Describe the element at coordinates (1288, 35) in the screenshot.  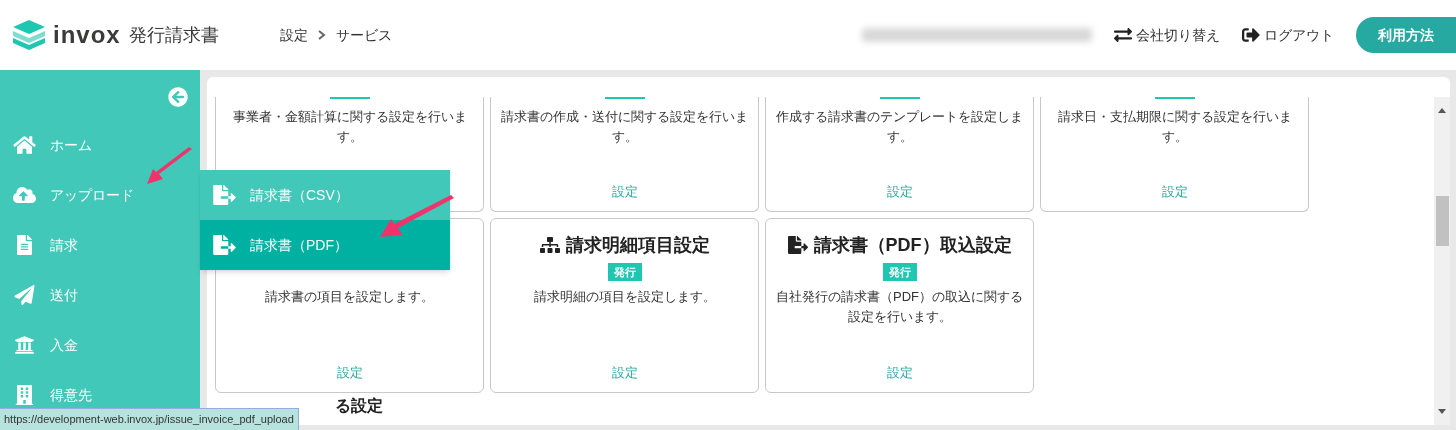
I see `logout-link: ログアウト` at that location.